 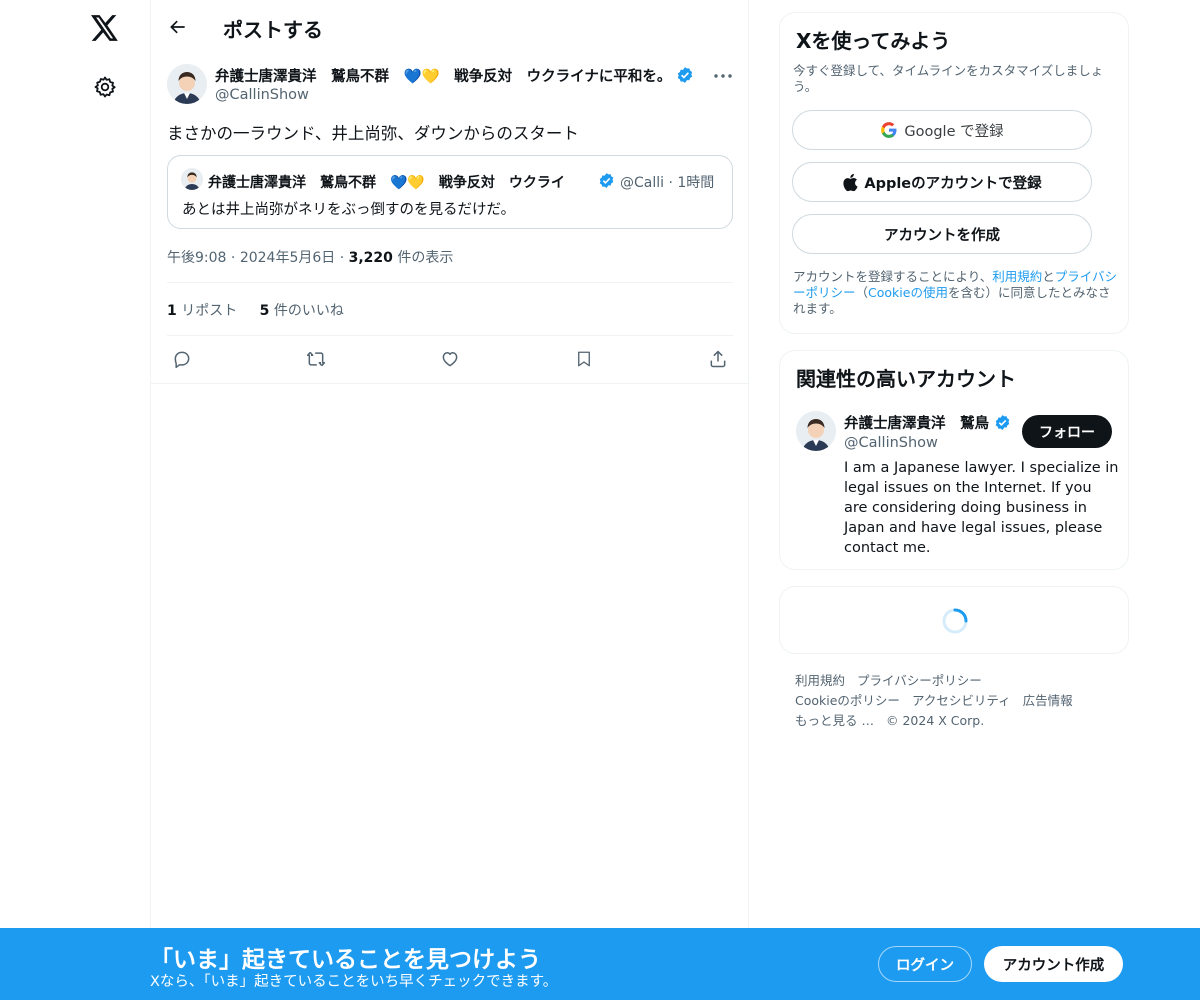 I want to click on footer-ads-link: 広告情報, so click(x=1048, y=700).